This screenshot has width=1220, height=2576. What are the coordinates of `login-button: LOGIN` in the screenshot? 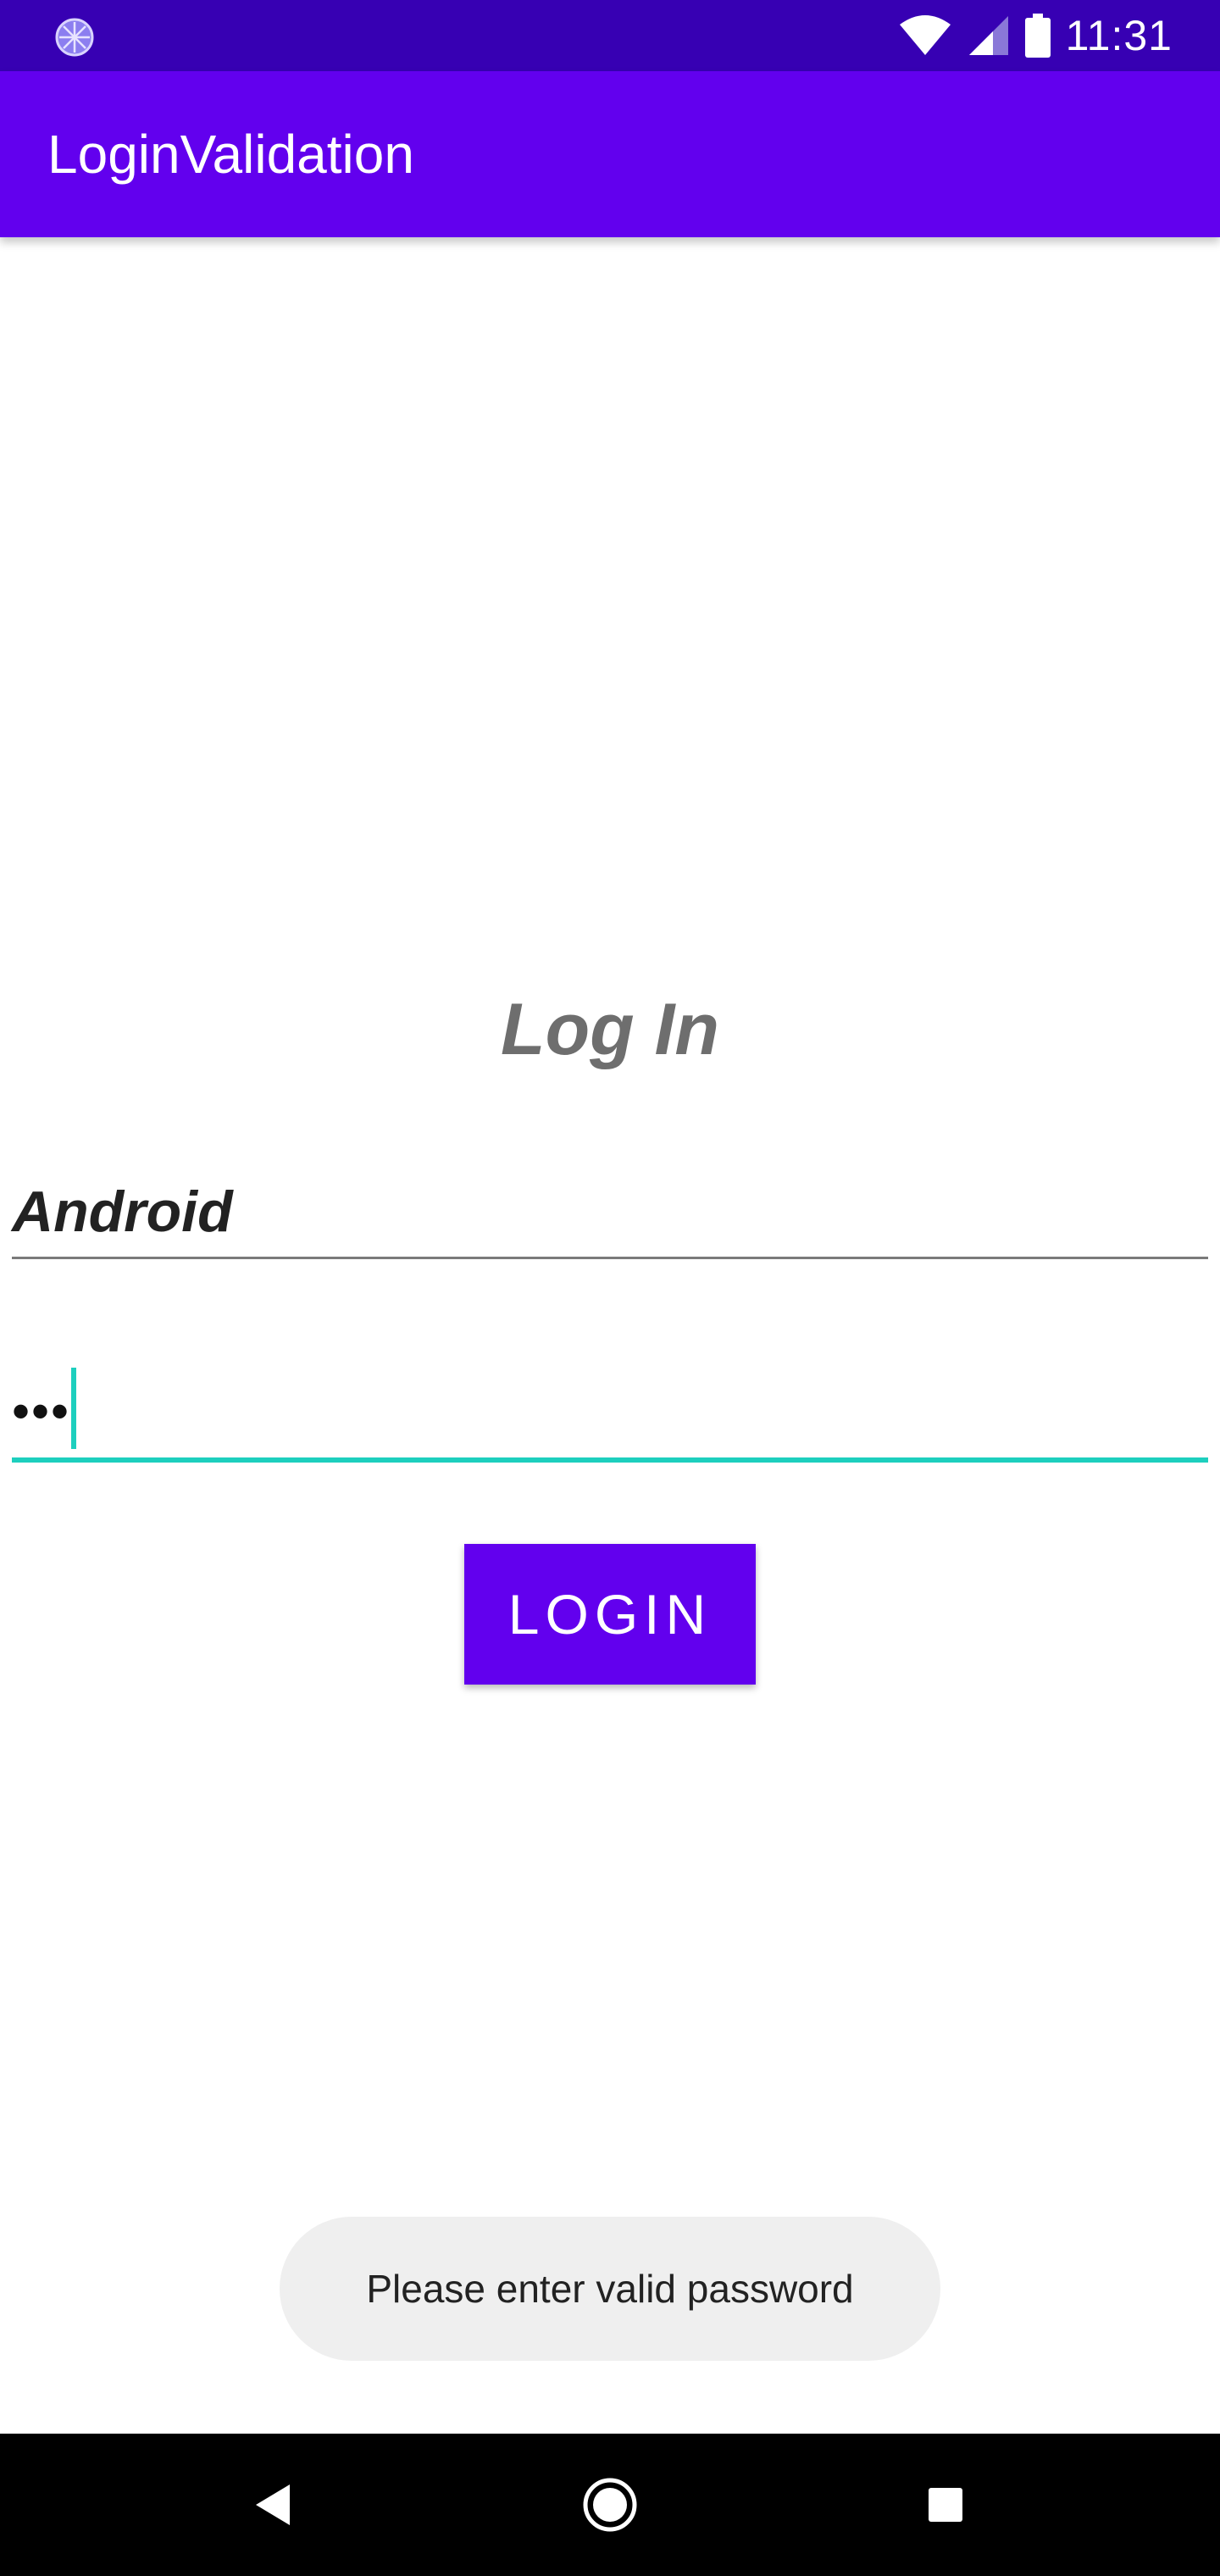 It's located at (610, 1614).